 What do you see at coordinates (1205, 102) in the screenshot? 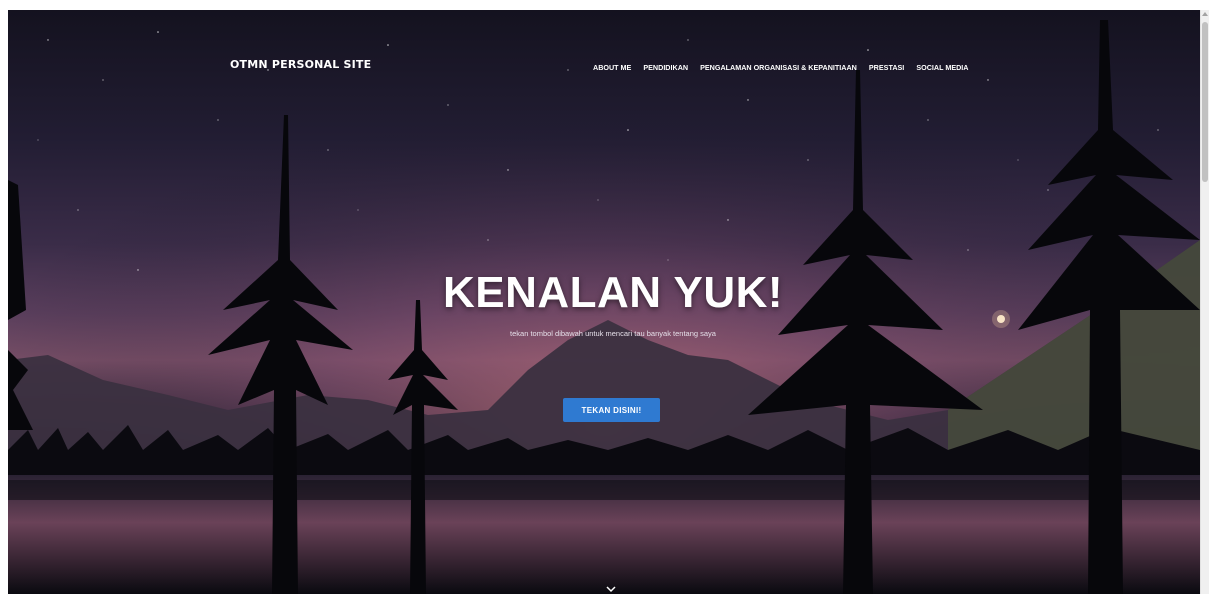
I see `scrollbar-thumb` at bounding box center [1205, 102].